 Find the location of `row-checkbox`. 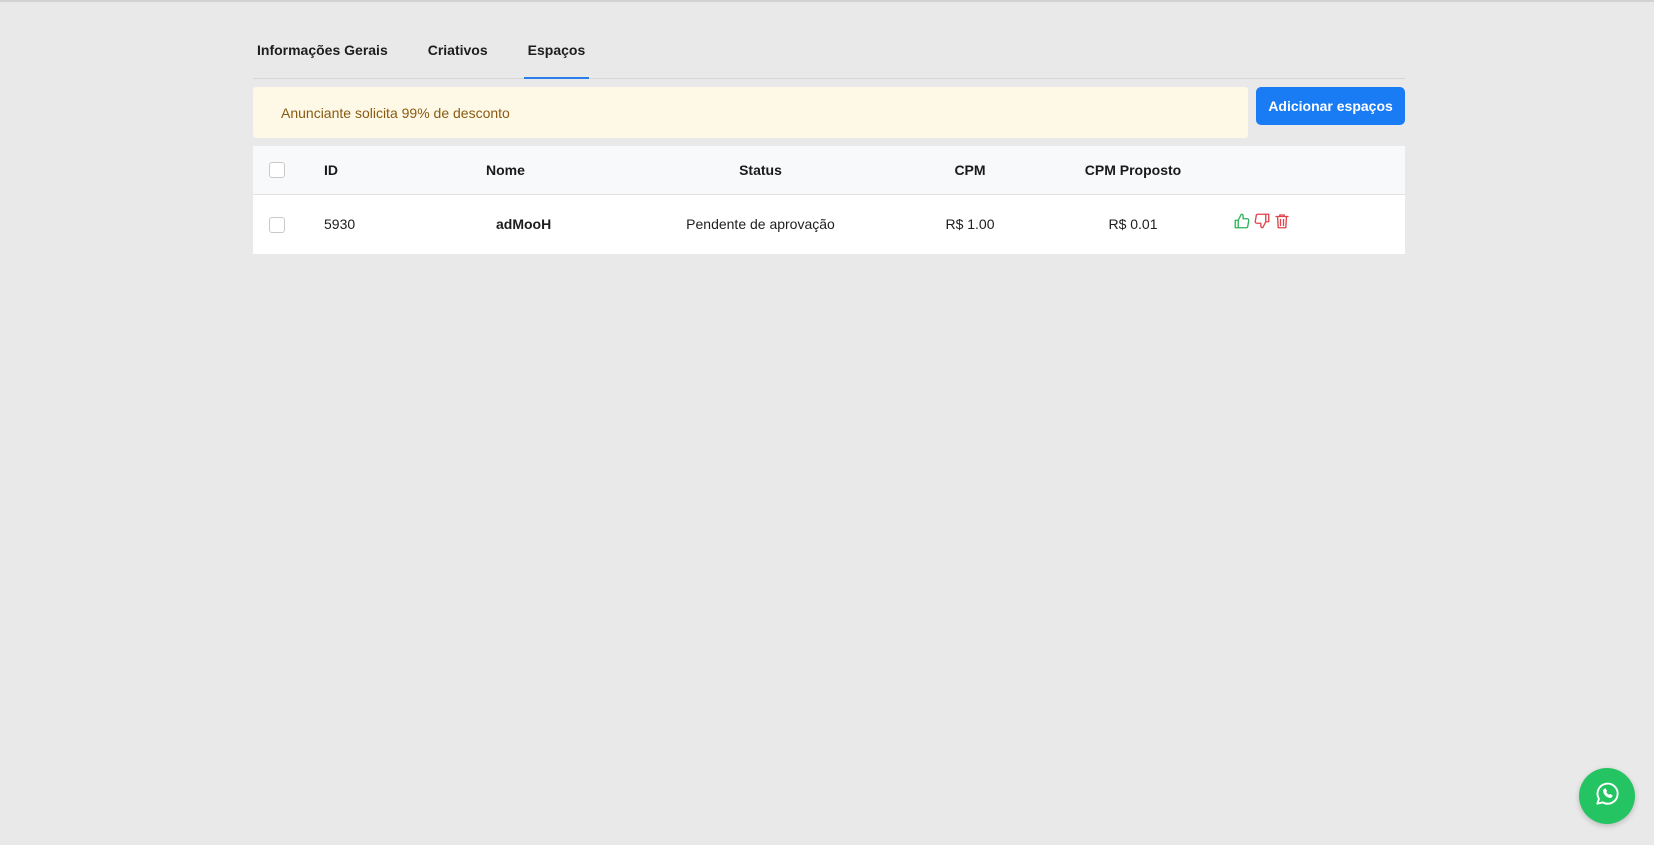

row-checkbox is located at coordinates (277, 224).